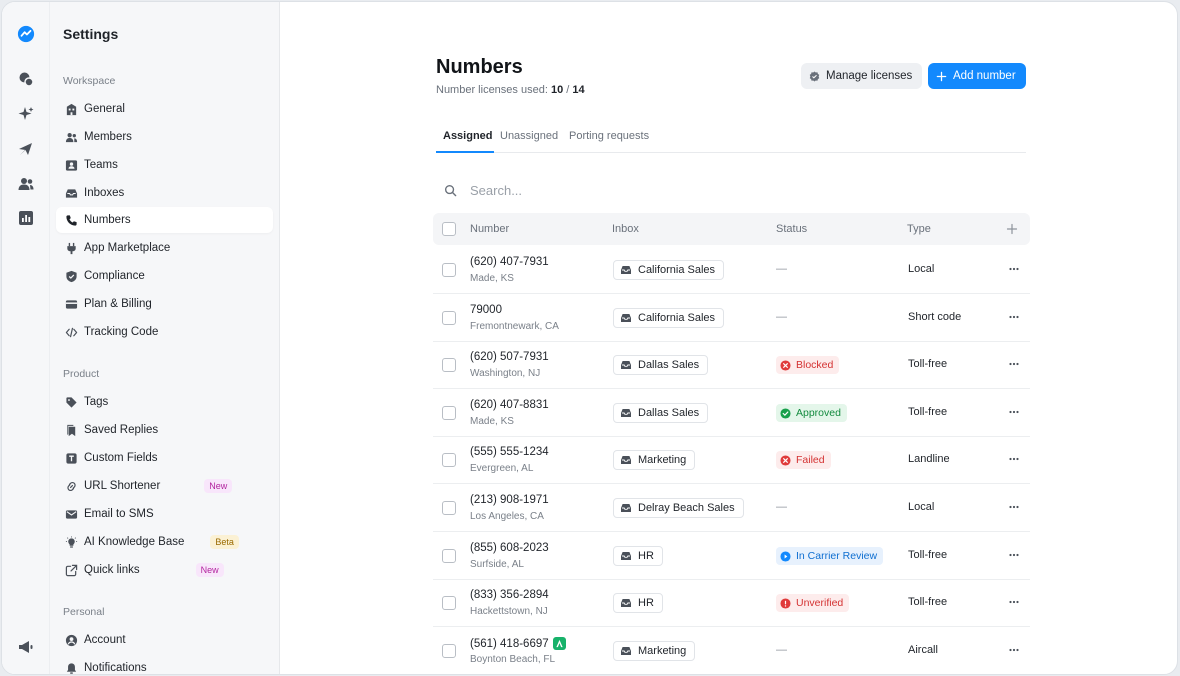 The height and width of the screenshot is (676, 1180). I want to click on conversations-icon, so click(26, 79).